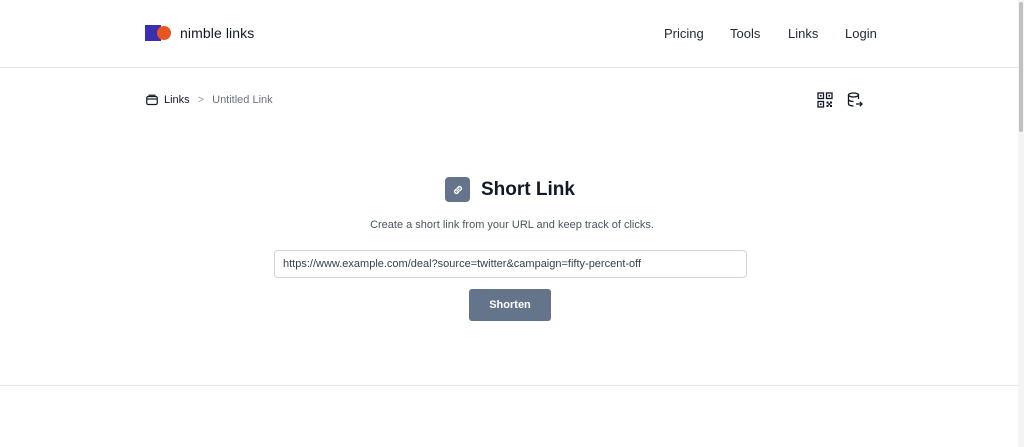 This screenshot has height=447, width=1024. I want to click on nav-tools: Tools, so click(745, 33).